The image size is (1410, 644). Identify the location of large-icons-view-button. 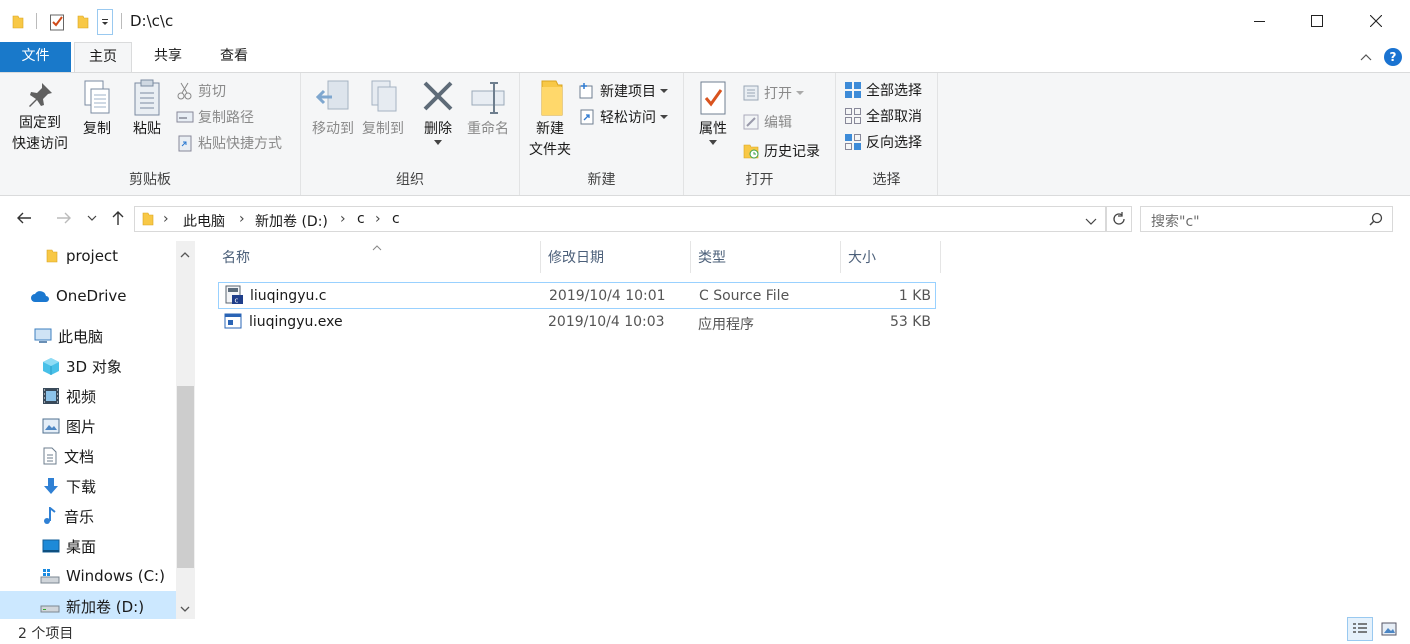
(1389, 629).